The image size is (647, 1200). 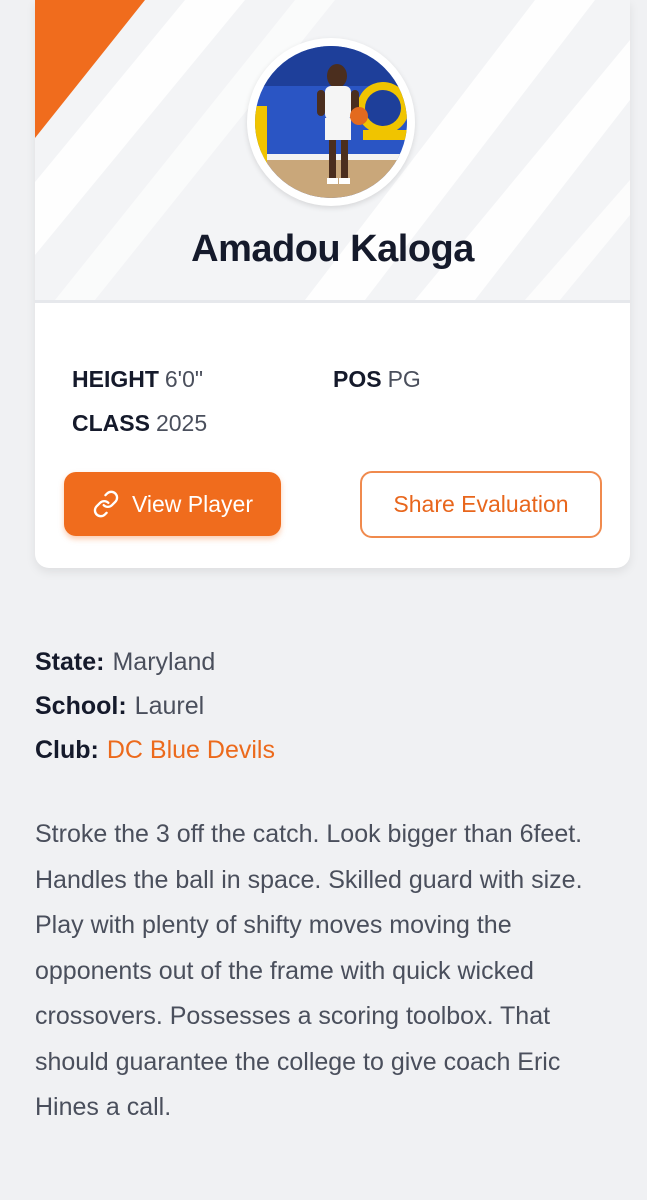 I want to click on school-value: Laurel, so click(x=169, y=706).